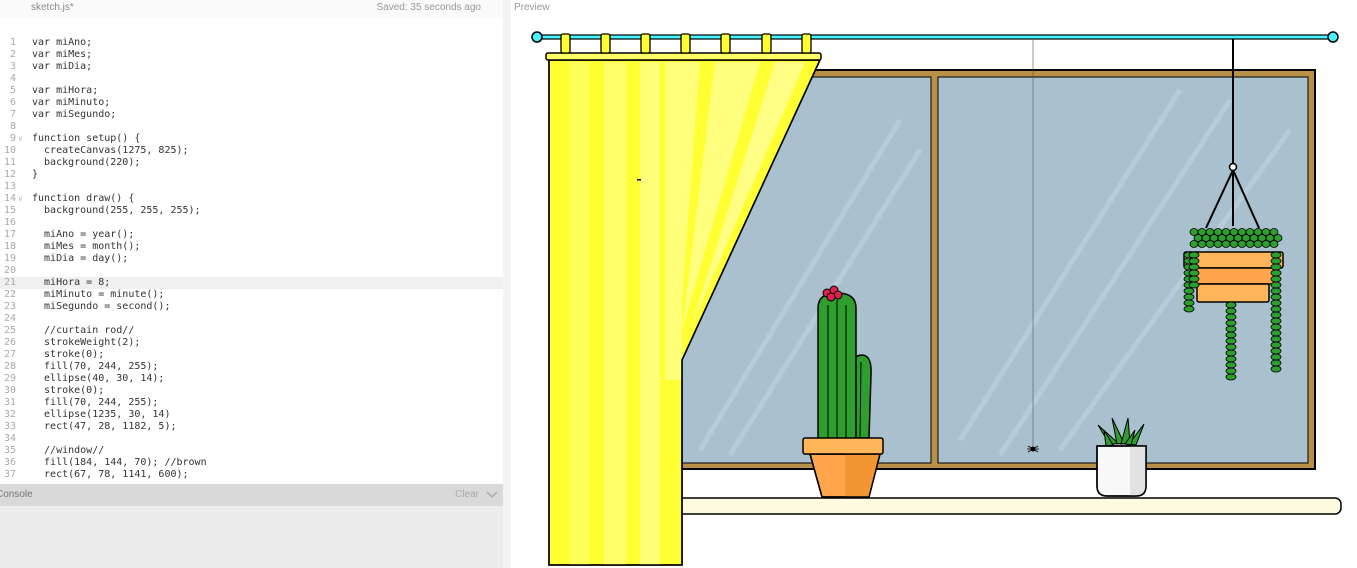 The width and height of the screenshot is (1357, 568). I want to click on line-number: 25, so click(9, 330).